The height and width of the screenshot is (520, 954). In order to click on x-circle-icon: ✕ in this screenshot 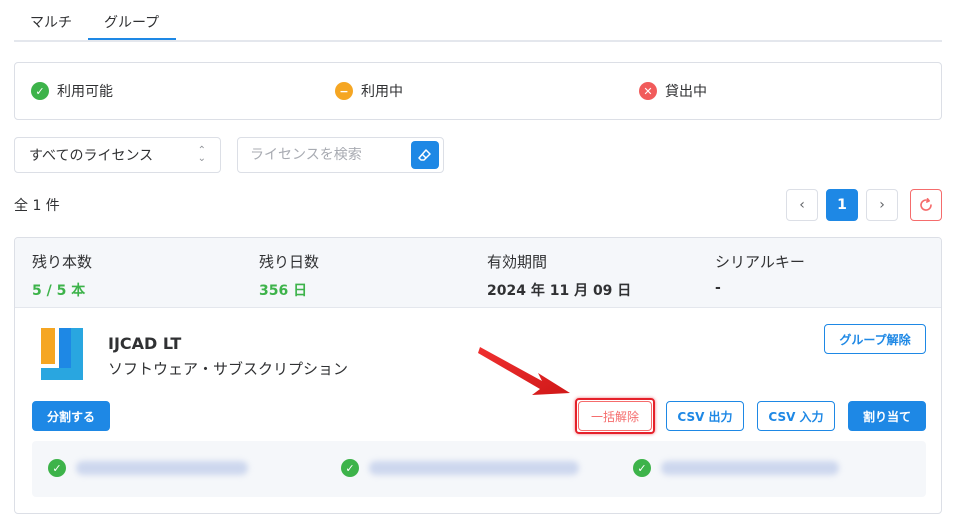, I will do `click(648, 91)`.